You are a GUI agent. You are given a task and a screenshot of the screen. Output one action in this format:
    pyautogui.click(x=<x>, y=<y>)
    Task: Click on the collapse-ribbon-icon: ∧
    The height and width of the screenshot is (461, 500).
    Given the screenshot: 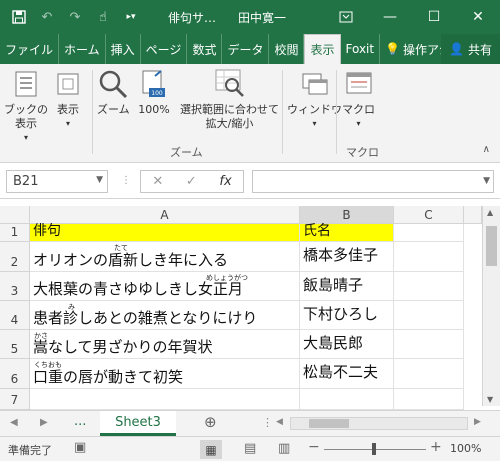 What is the action you would take?
    pyautogui.click(x=486, y=149)
    